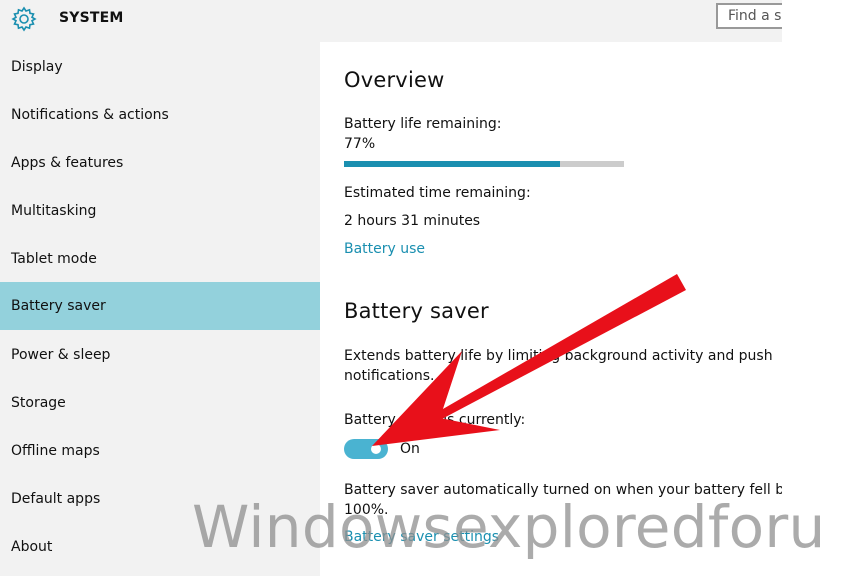 This screenshot has height=576, width=864. I want to click on sidebar-item-multitasking: Multitasking, so click(160, 211).